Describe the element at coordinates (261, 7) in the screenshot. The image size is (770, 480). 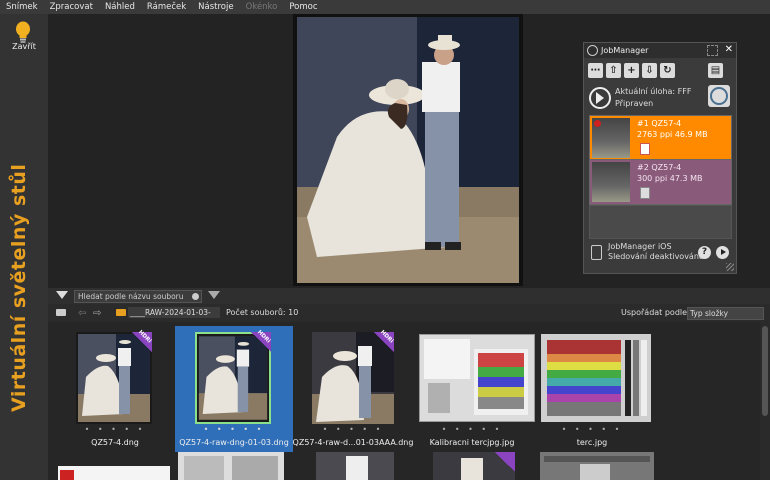
I see `menu-okenko: Okénko` at that location.